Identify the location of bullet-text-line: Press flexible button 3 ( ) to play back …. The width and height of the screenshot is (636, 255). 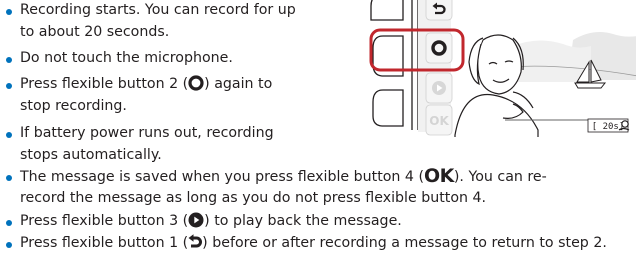
(211, 221).